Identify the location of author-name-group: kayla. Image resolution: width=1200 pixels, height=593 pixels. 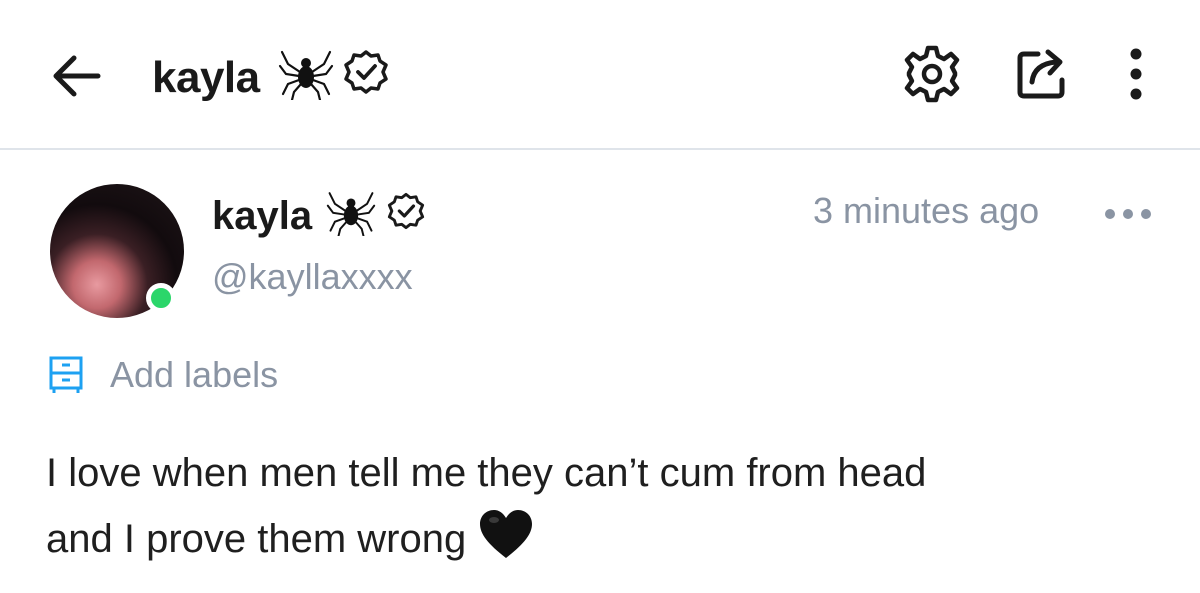
(319, 216).